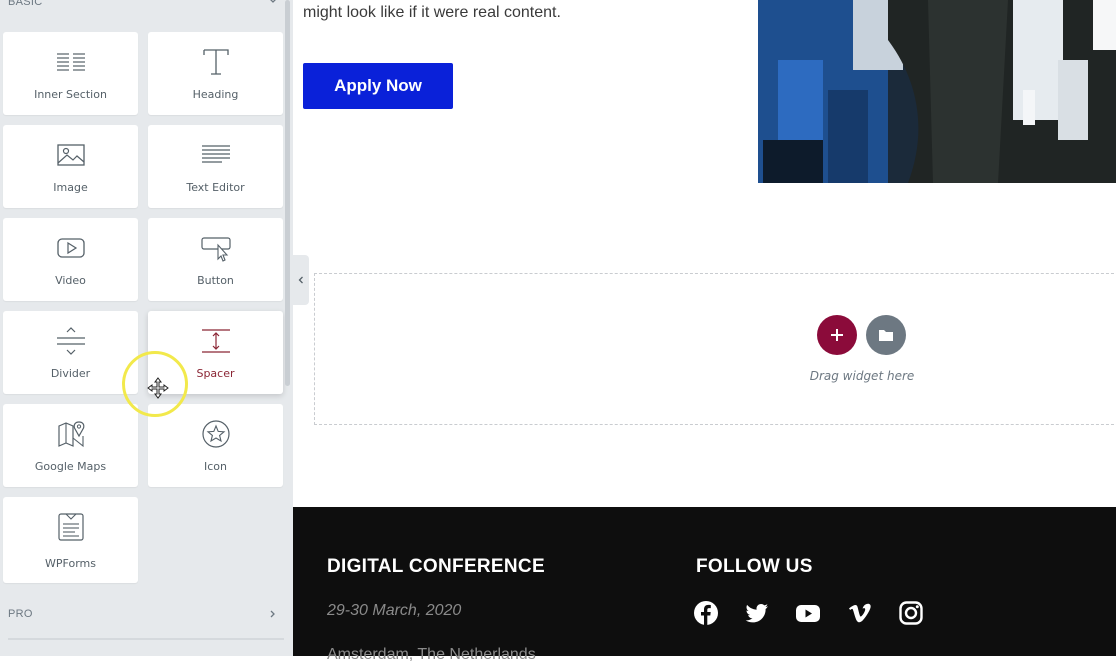  What do you see at coordinates (808, 613) in the screenshot?
I see `youtube-icon` at bounding box center [808, 613].